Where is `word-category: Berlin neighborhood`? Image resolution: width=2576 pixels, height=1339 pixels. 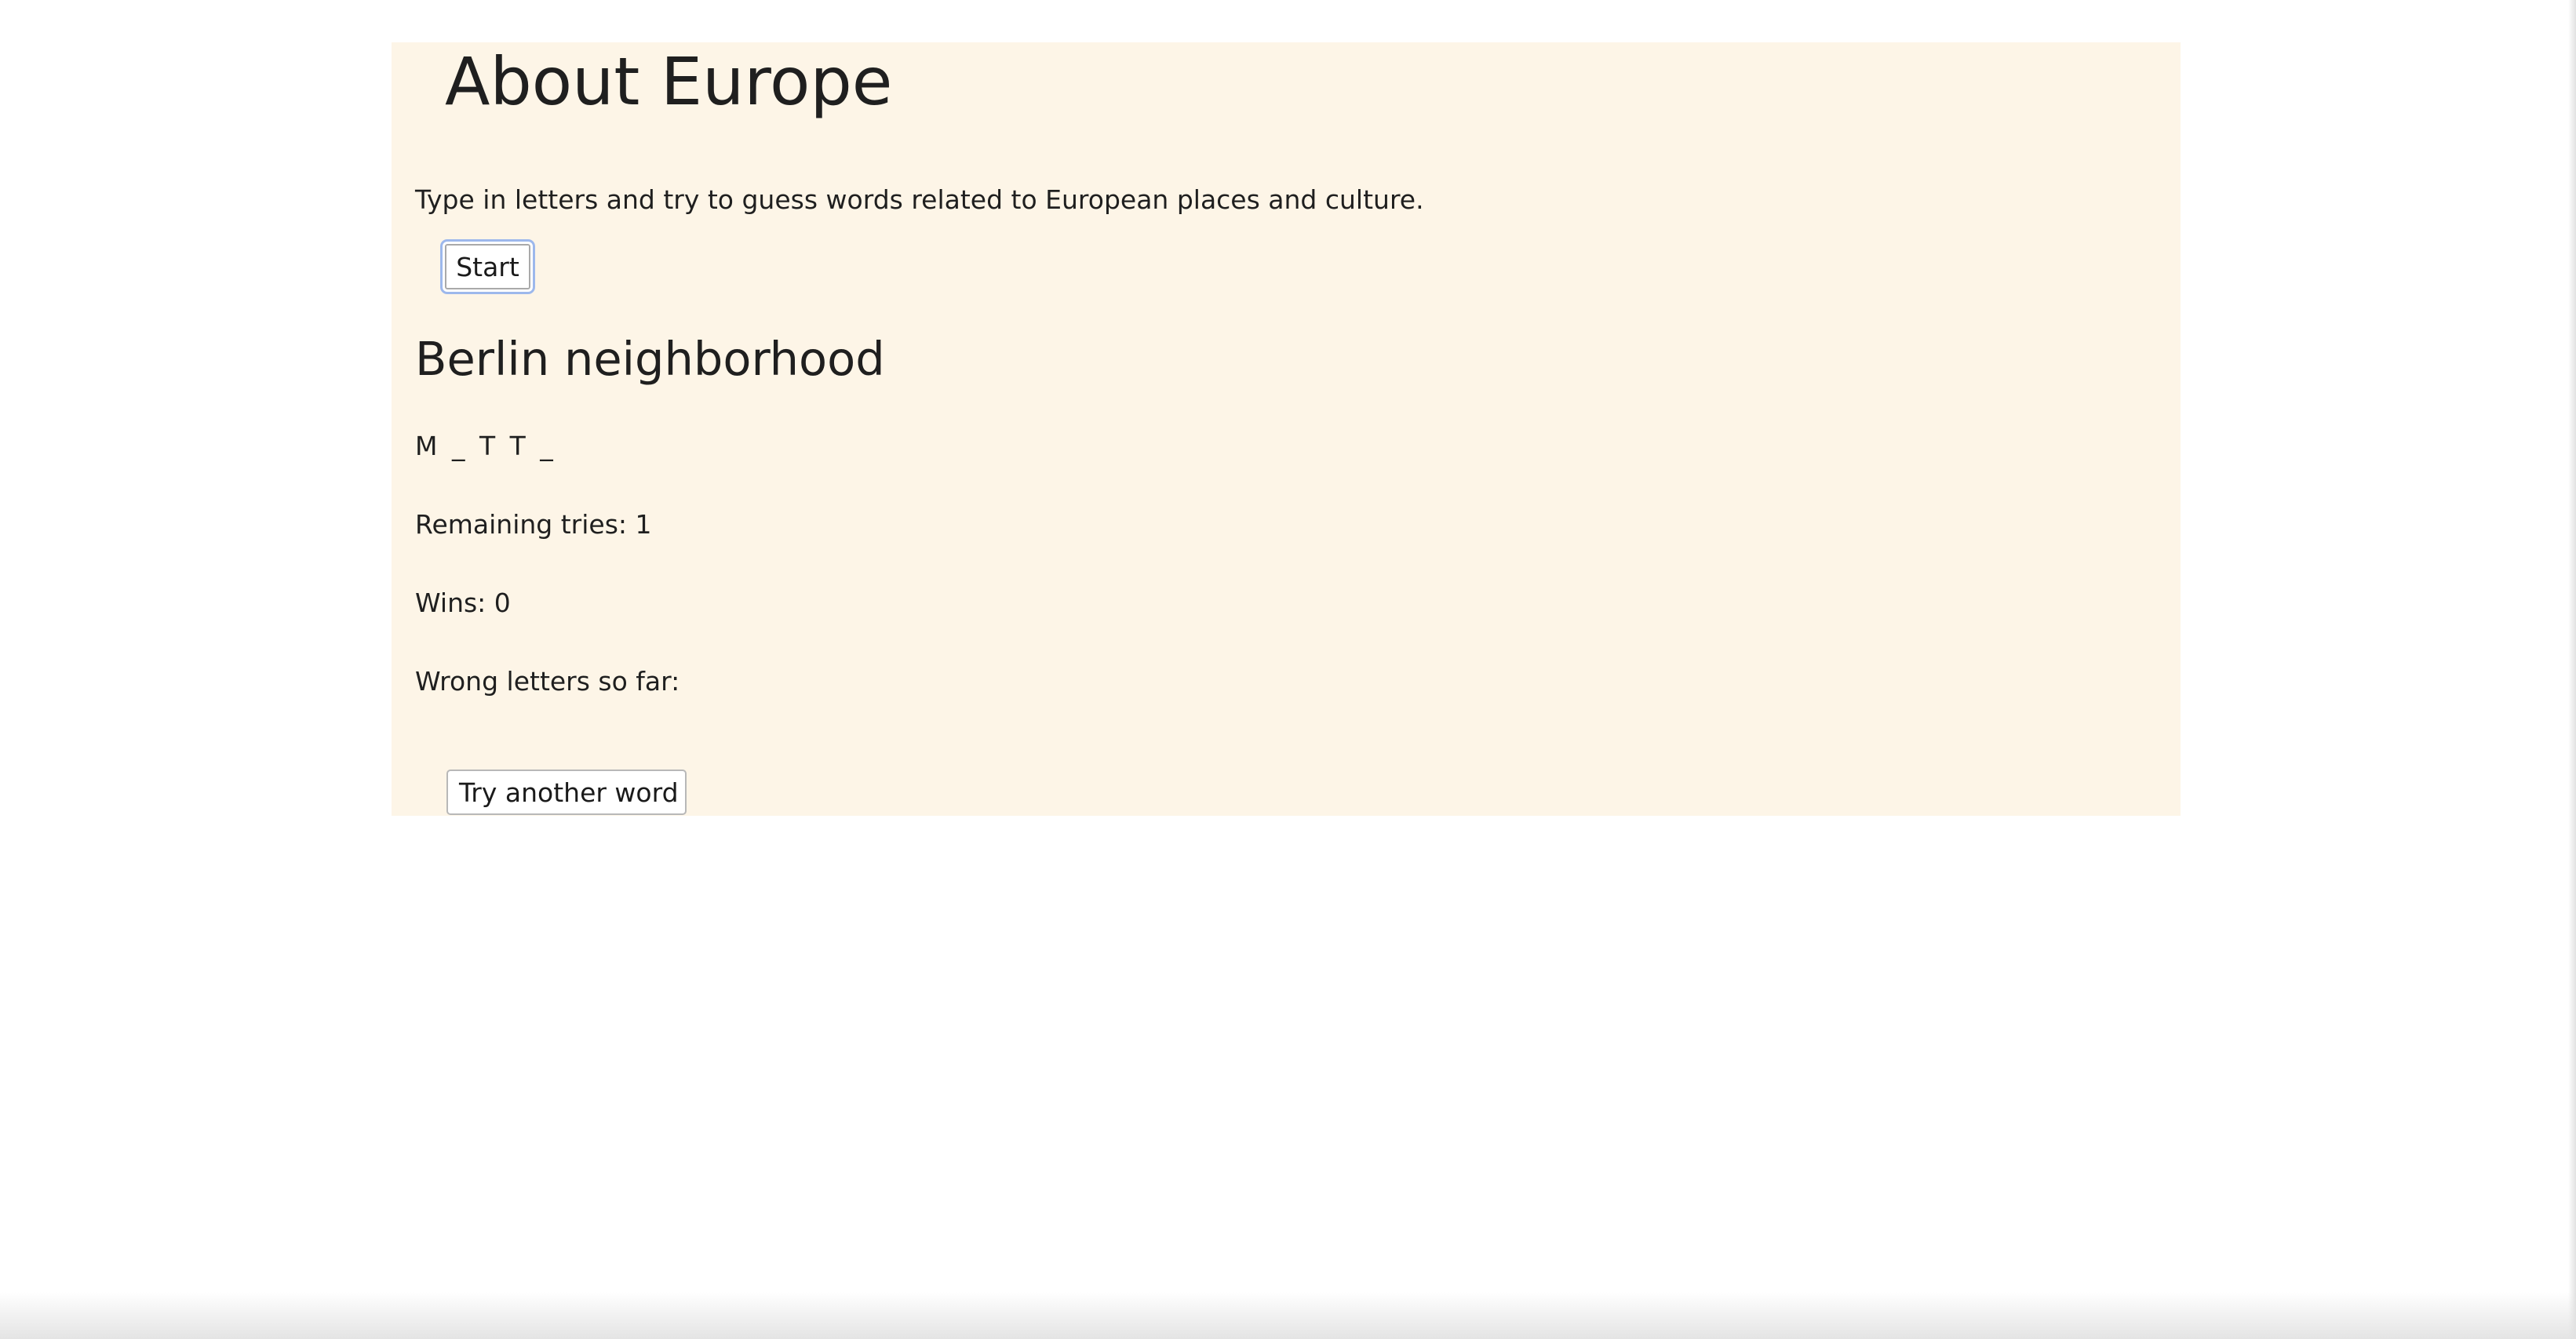
word-category: Berlin neighborhood is located at coordinates (650, 359).